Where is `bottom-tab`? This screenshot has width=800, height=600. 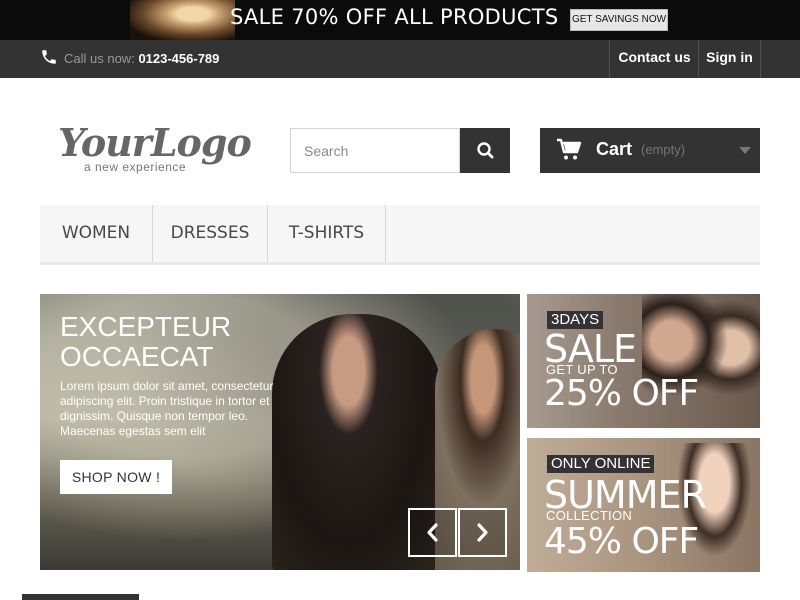
bottom-tab is located at coordinates (80, 597).